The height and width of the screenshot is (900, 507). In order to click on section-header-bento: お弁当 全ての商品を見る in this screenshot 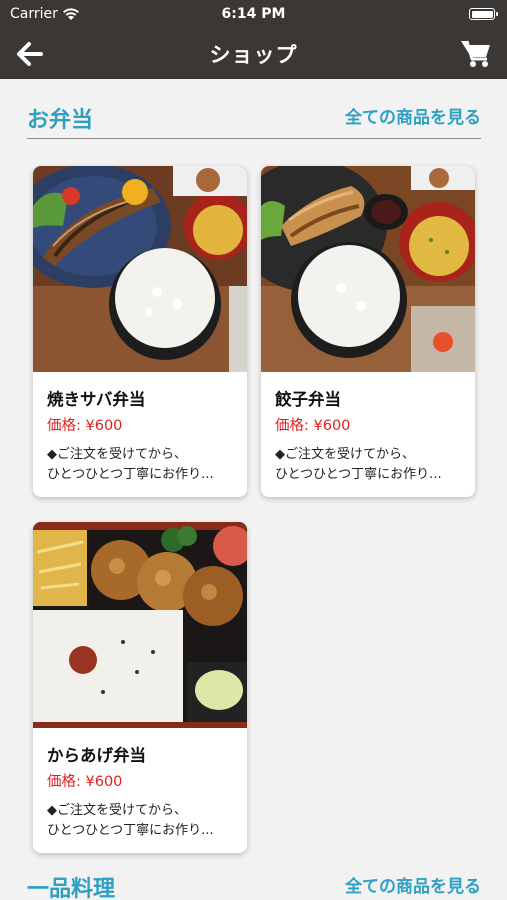, I will do `click(254, 121)`.